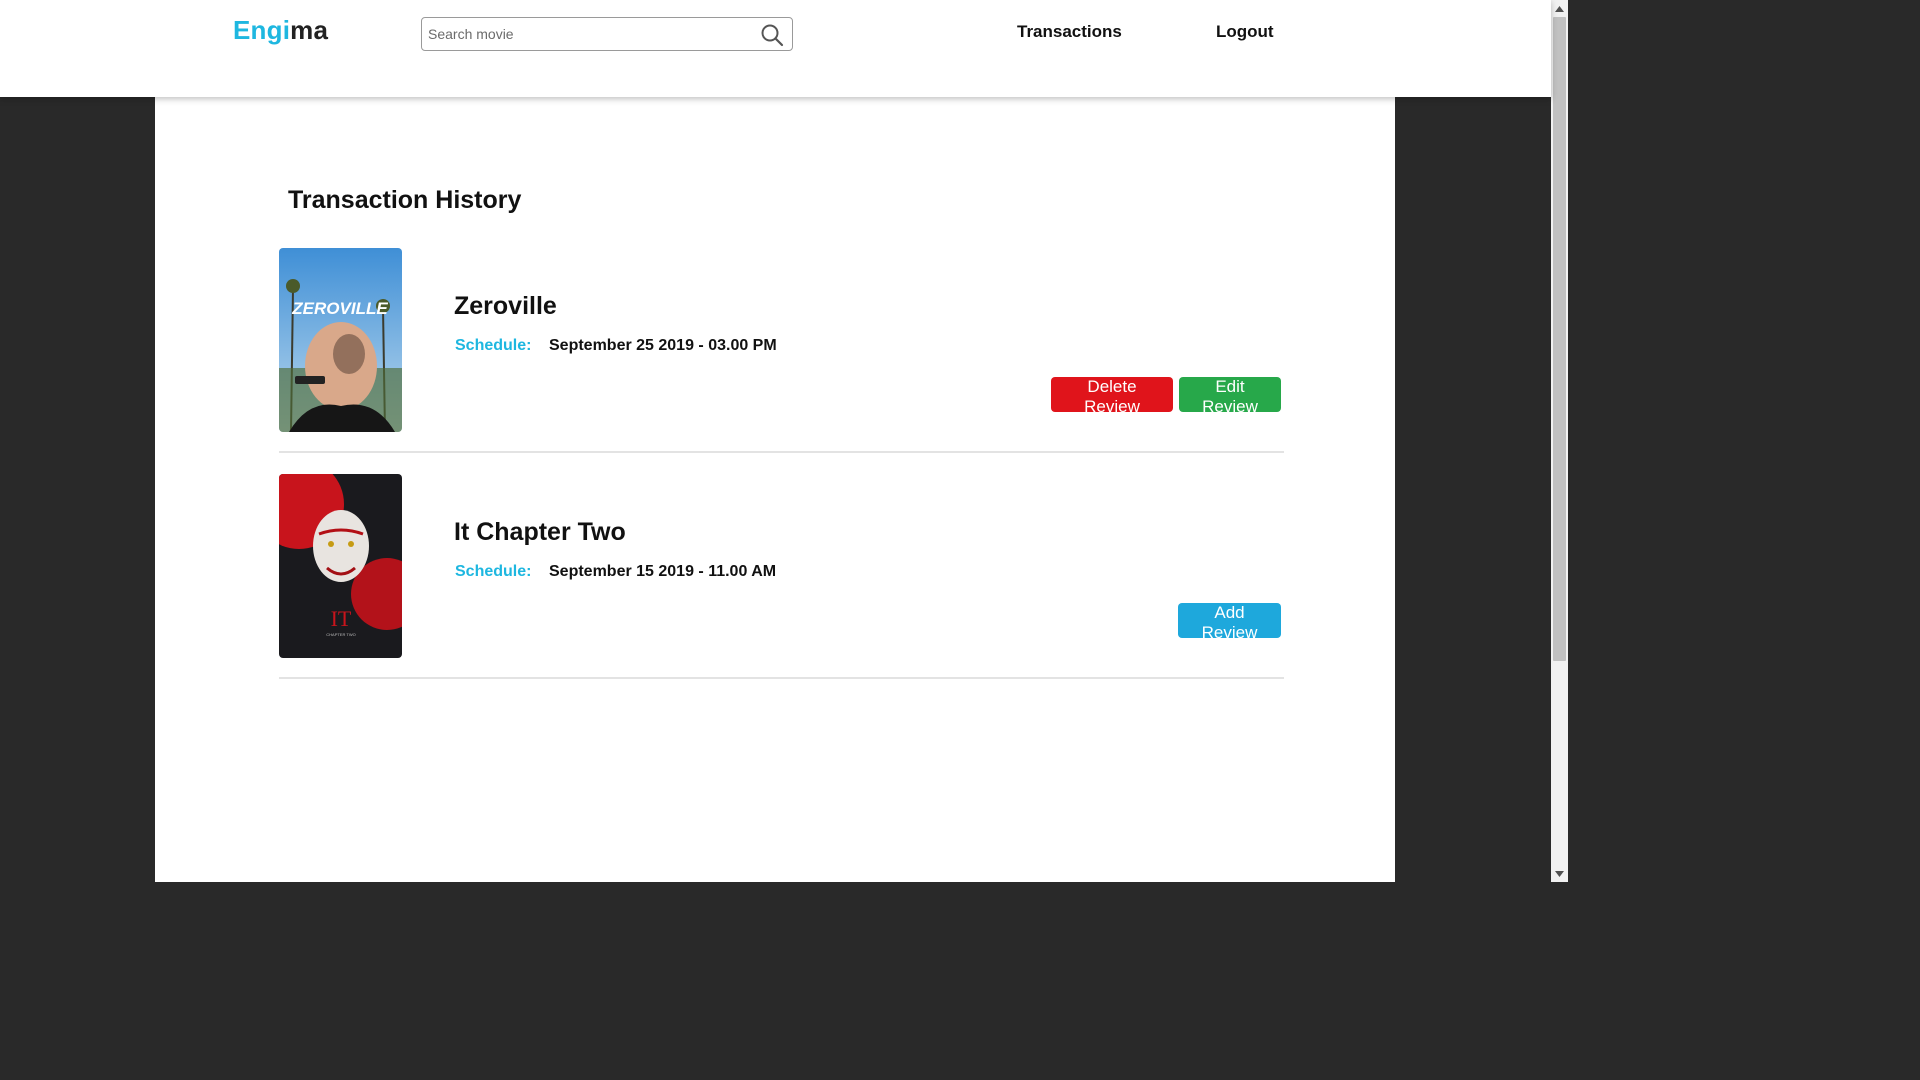  I want to click on scrollbar-thumb, so click(1559, 339).